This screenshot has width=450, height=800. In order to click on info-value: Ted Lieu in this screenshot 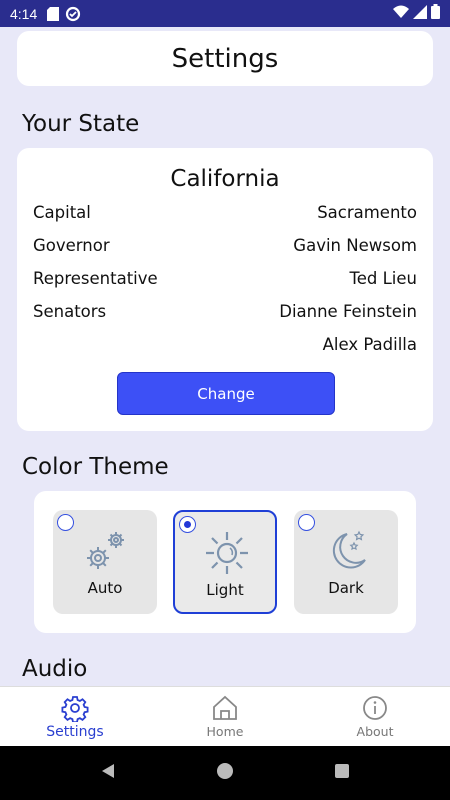, I will do `click(383, 278)`.